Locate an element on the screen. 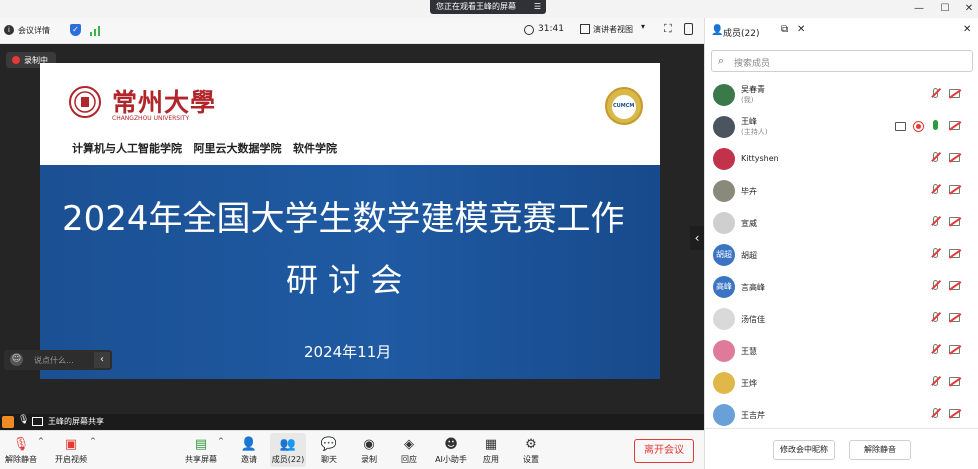 The image size is (978, 469). minimize-icon: — is located at coordinates (919, 9).